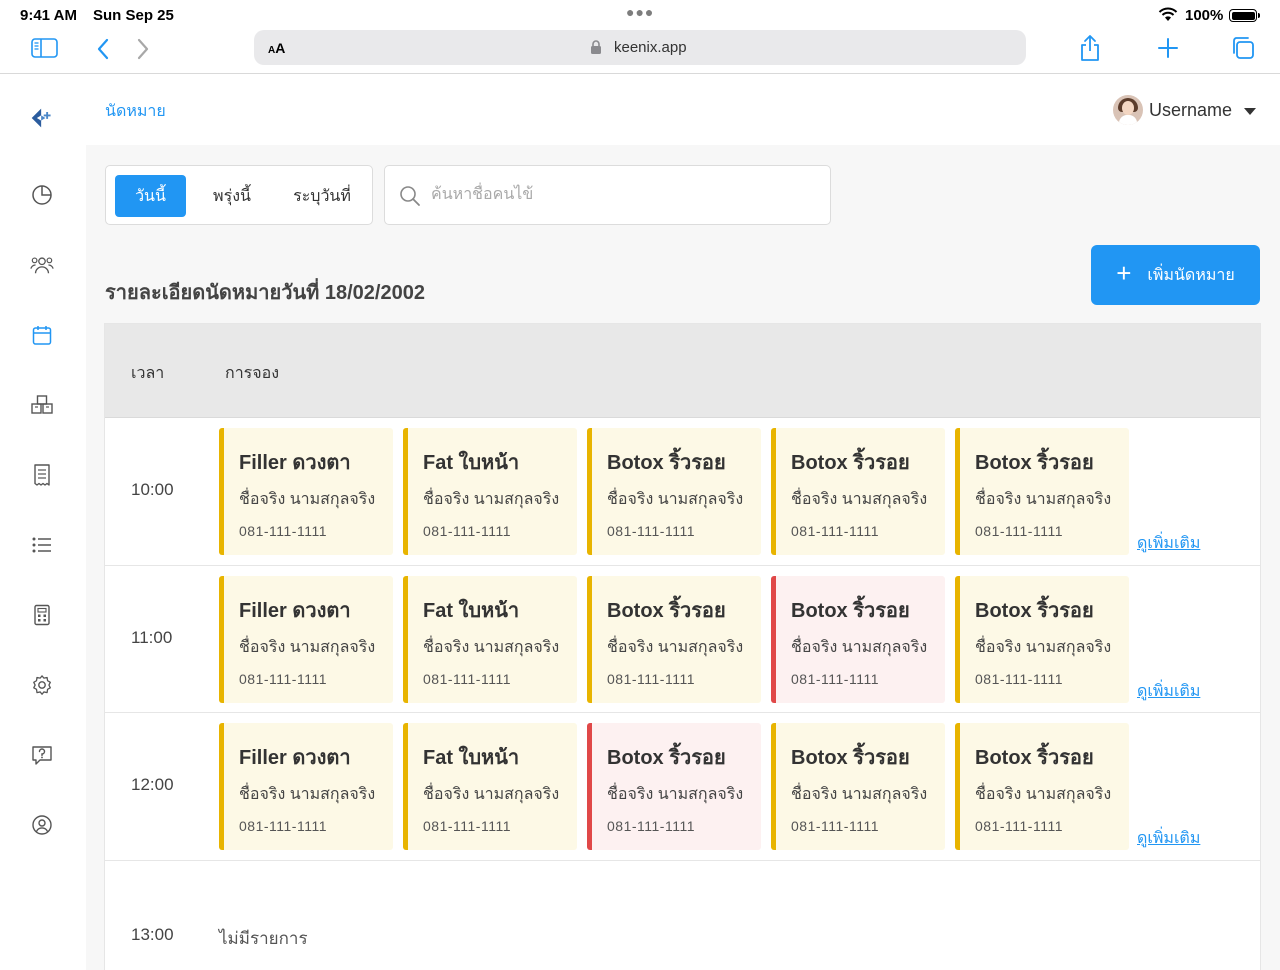 The height and width of the screenshot is (970, 1280). What do you see at coordinates (152, 489) in the screenshot?
I see `row-time: 10:00` at bounding box center [152, 489].